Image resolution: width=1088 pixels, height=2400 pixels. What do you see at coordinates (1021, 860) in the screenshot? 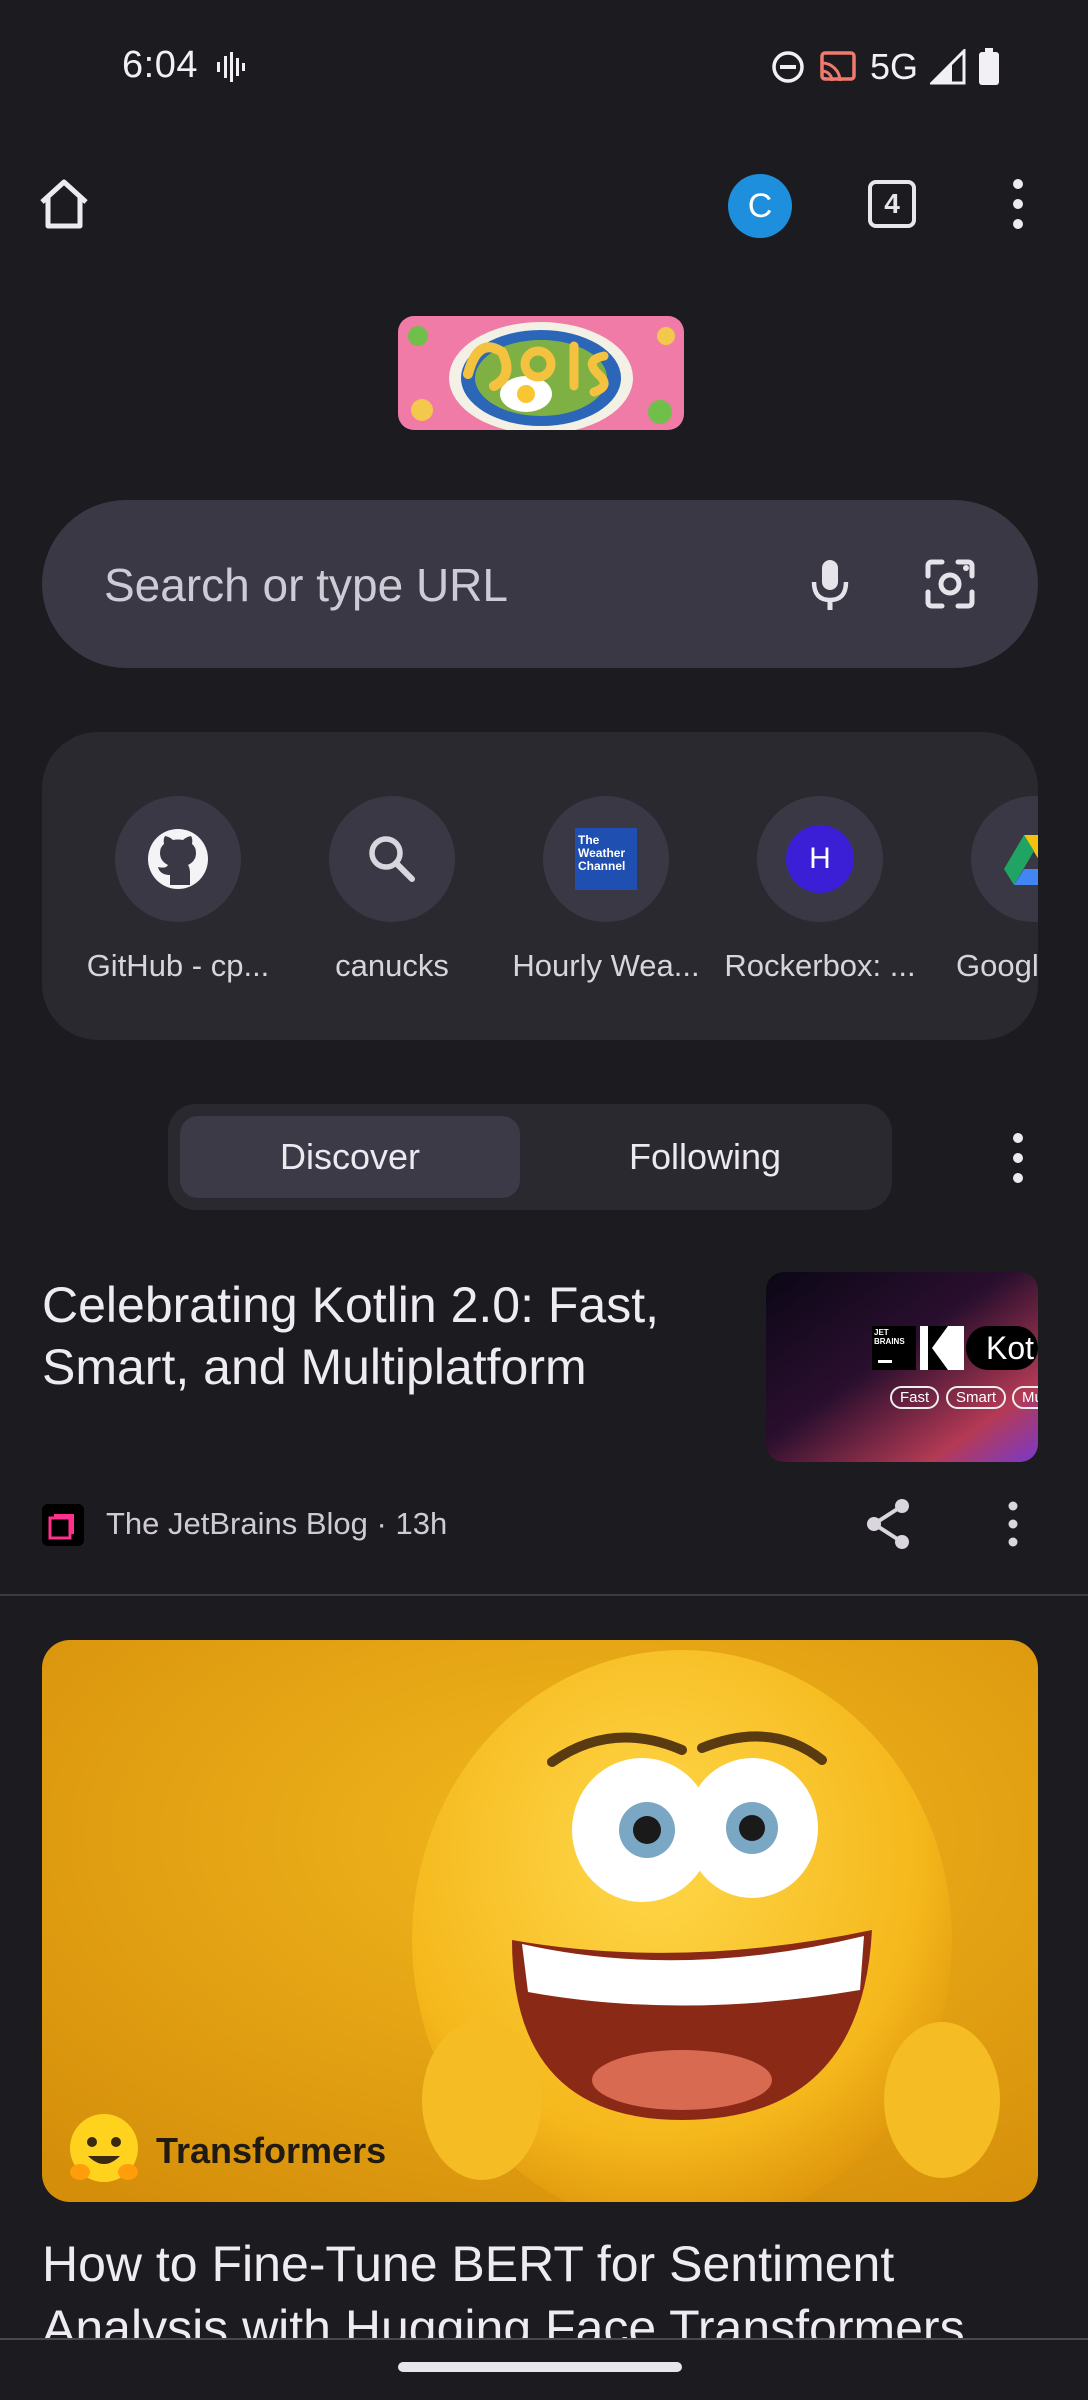
I see `google-drive-icon` at bounding box center [1021, 860].